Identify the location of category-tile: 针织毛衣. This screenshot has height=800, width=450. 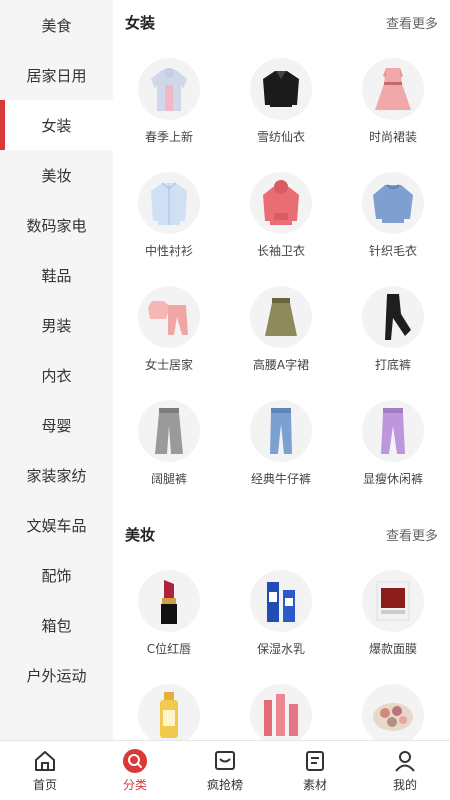
(393, 215).